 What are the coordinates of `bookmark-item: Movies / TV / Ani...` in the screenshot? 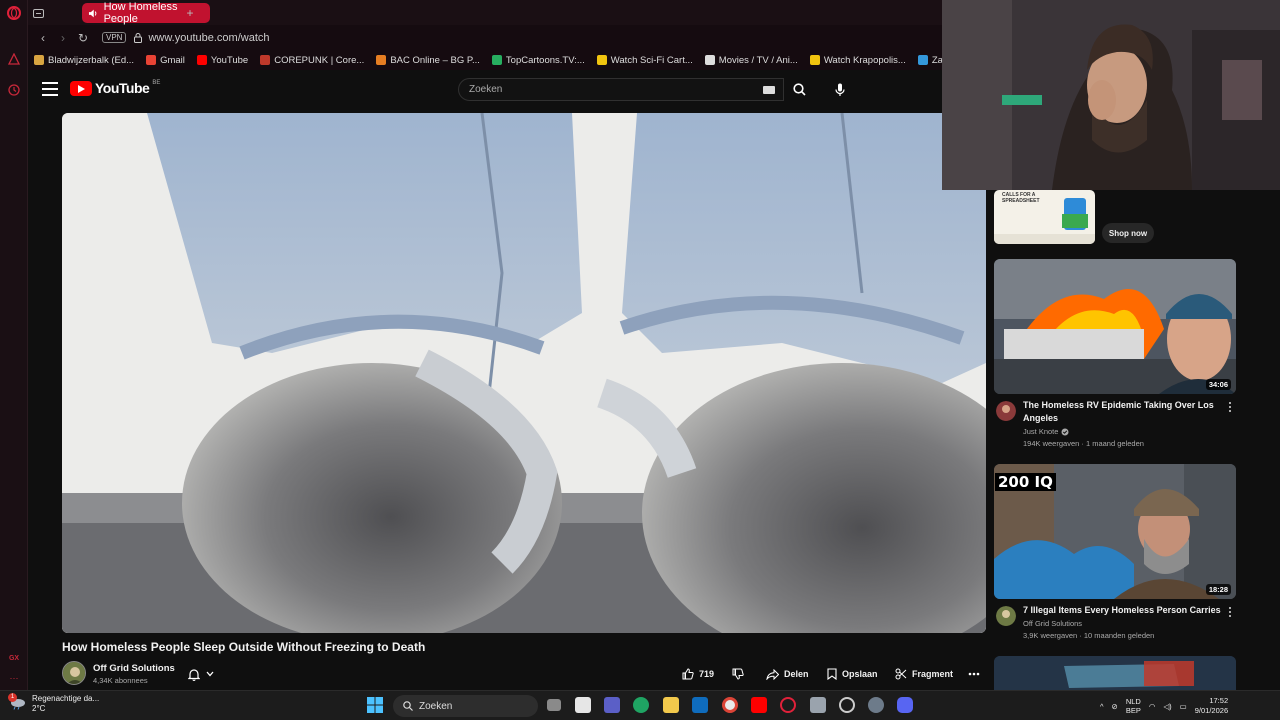 It's located at (751, 60).